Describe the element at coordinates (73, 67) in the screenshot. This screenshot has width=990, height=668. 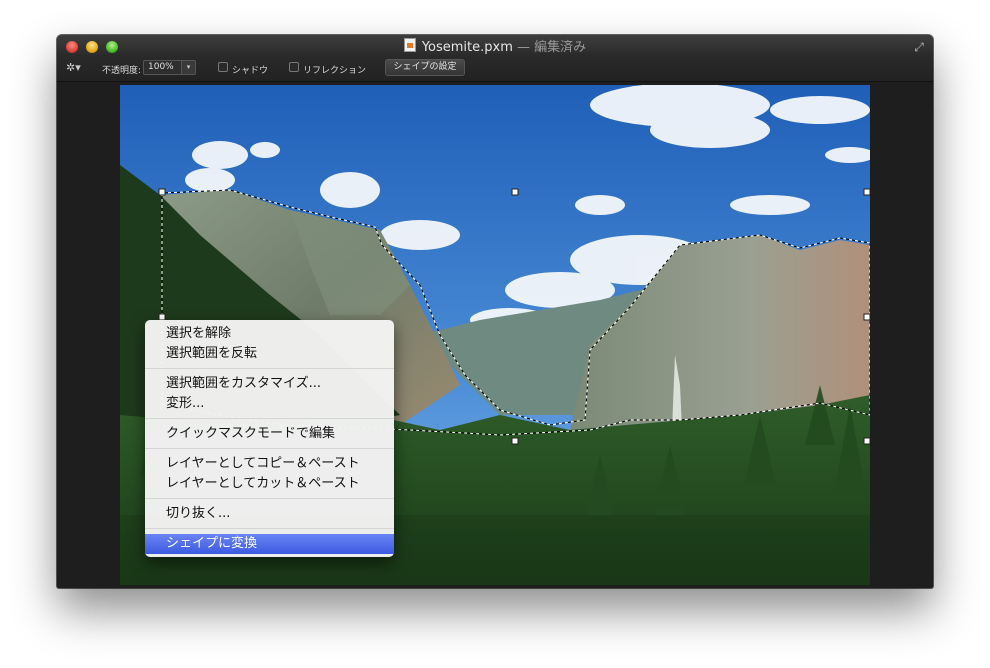
I see `gear-icon: ✲▾` at that location.